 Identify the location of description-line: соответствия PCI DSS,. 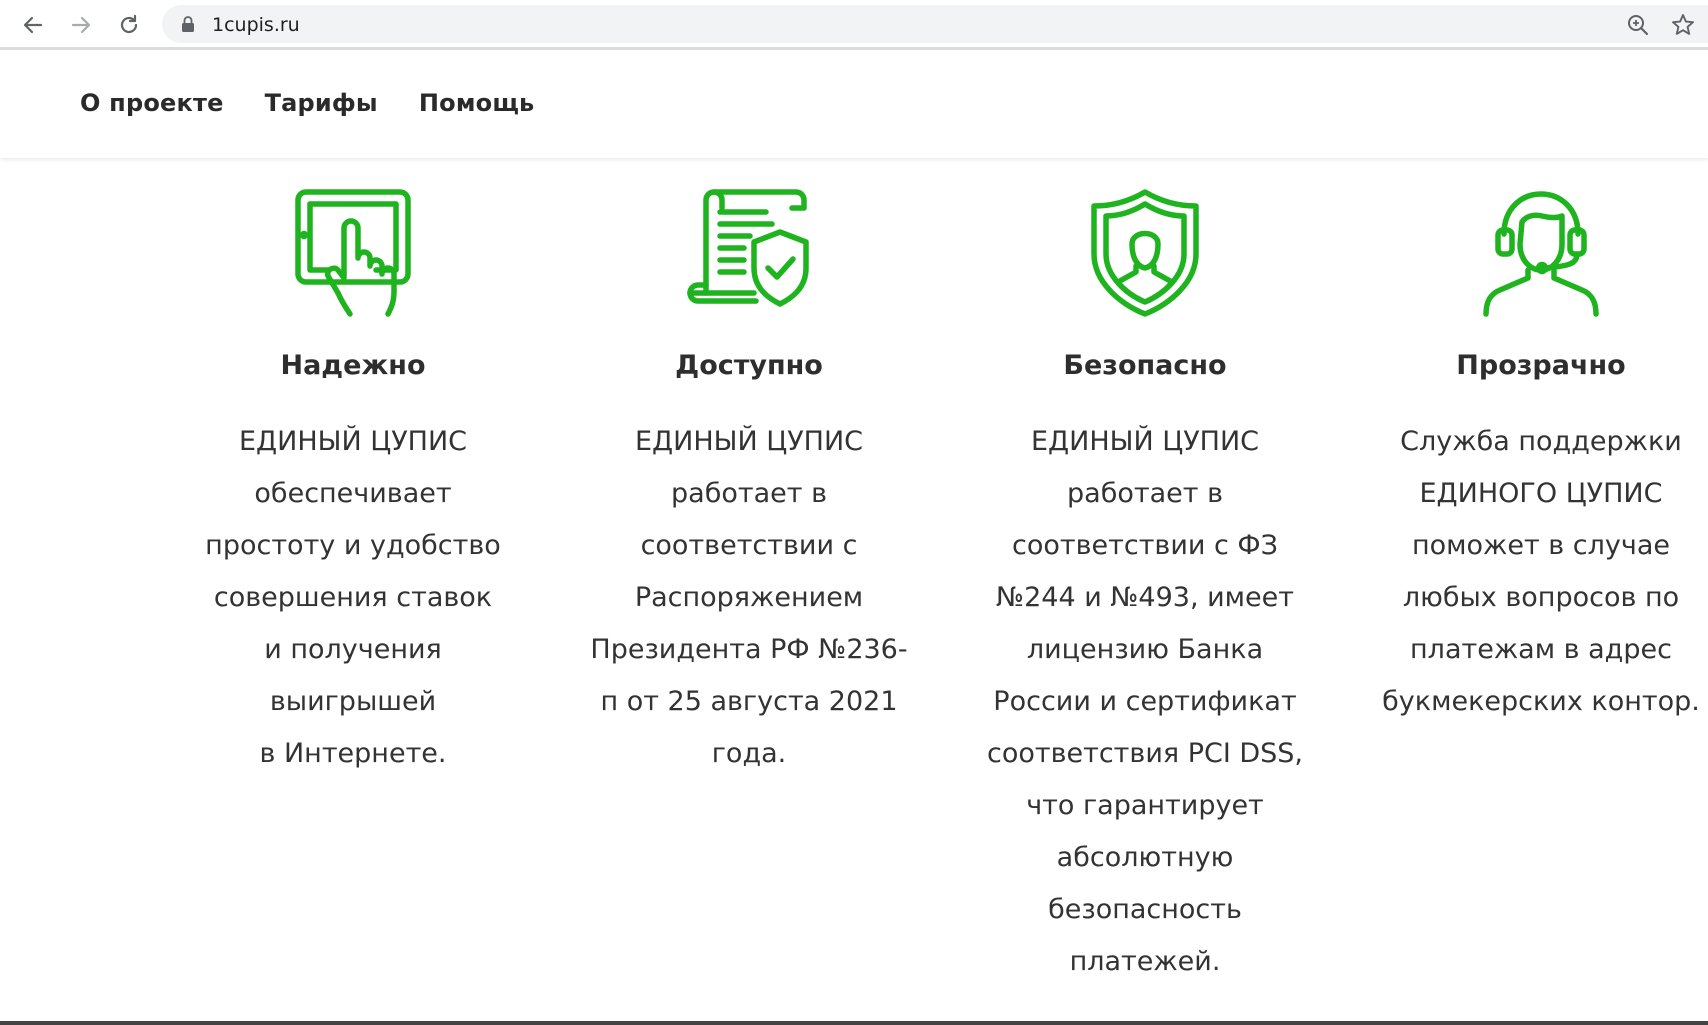
(1145, 753).